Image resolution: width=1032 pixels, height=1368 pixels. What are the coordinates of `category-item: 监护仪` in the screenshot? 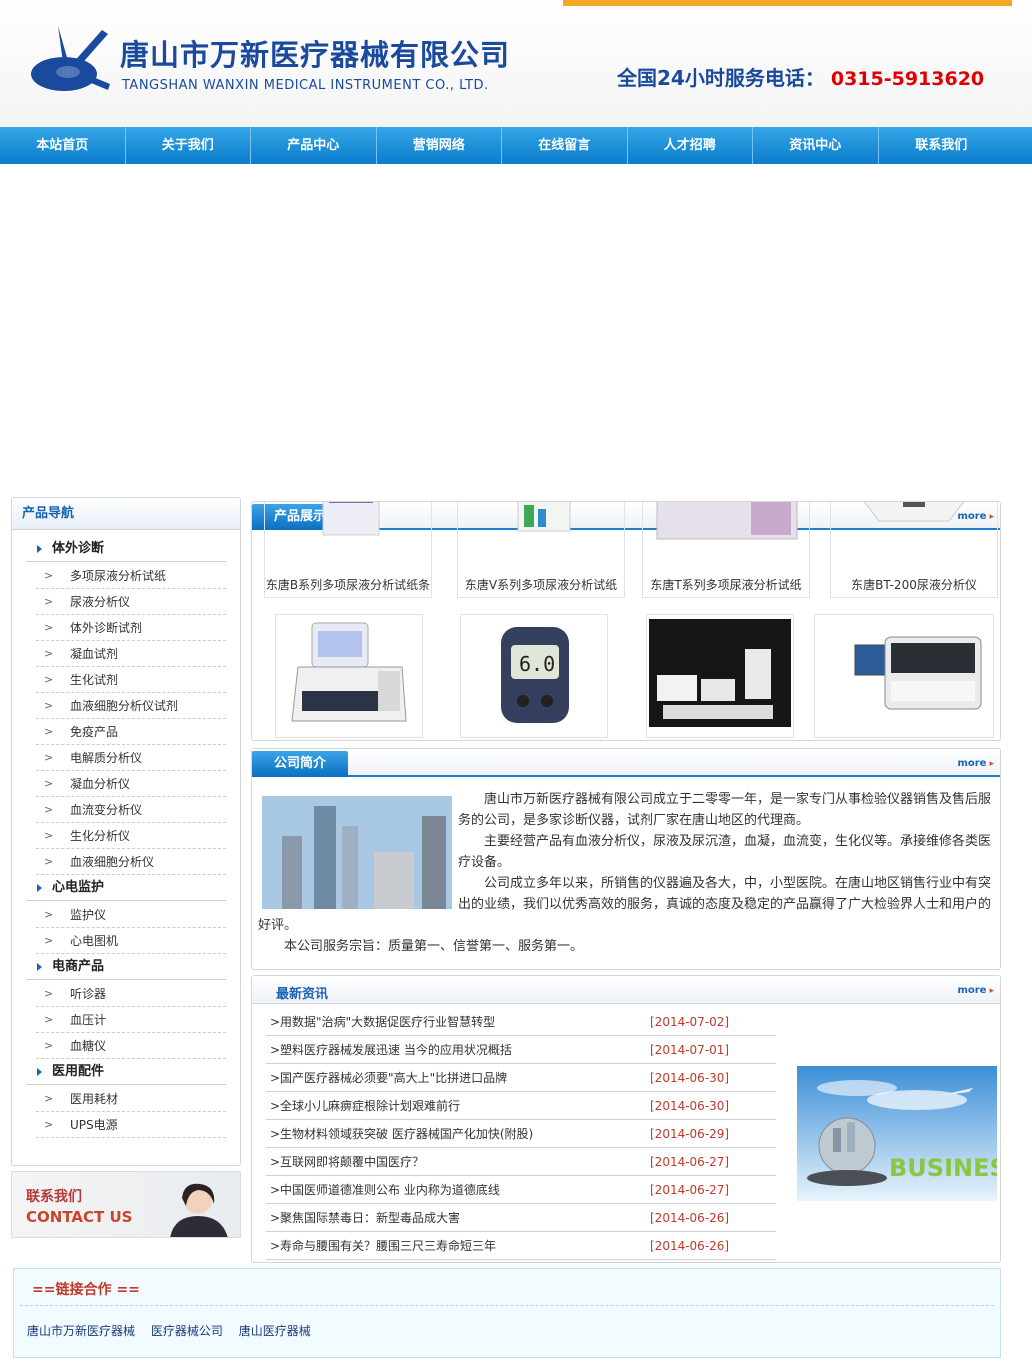 It's located at (131, 915).